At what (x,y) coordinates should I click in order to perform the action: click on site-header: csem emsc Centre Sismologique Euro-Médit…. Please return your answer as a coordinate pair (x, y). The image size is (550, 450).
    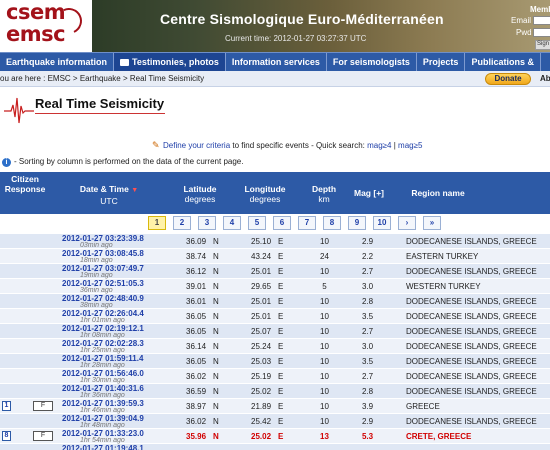
    Looking at the image, I should click on (275, 26).